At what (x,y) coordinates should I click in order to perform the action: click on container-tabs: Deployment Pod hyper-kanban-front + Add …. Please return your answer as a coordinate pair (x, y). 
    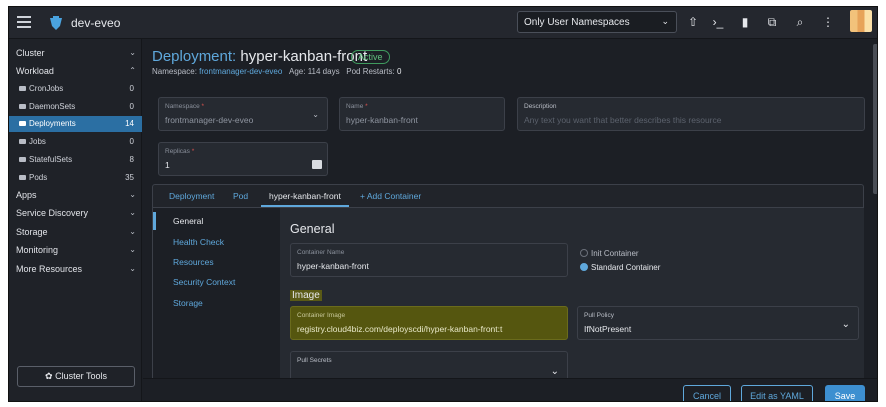
    Looking at the image, I should click on (508, 196).